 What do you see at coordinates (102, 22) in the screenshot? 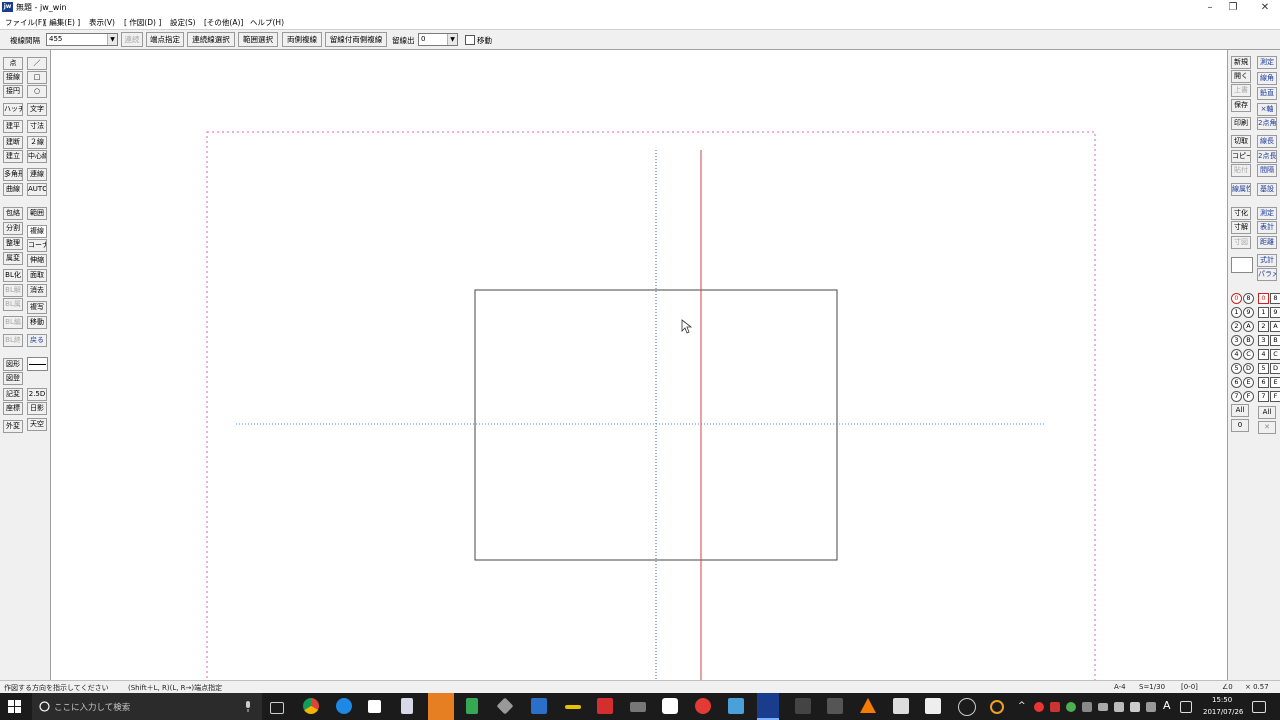
I see `menu-view: 表示(V)` at bounding box center [102, 22].